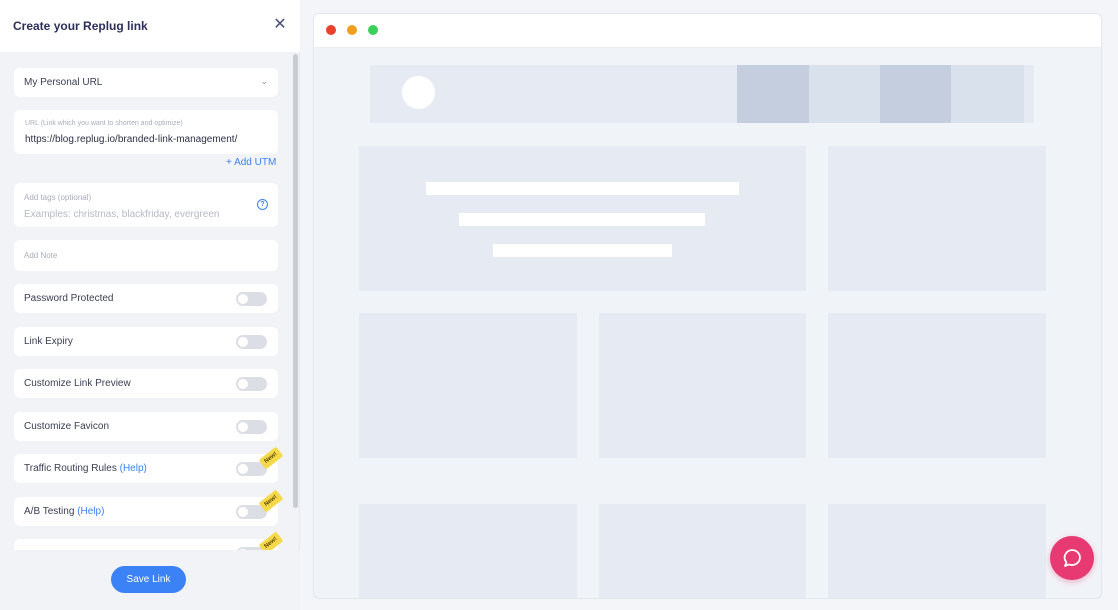 The image size is (1118, 610). Describe the element at coordinates (937, 218) in the screenshot. I see `skeleton-side-card` at that location.